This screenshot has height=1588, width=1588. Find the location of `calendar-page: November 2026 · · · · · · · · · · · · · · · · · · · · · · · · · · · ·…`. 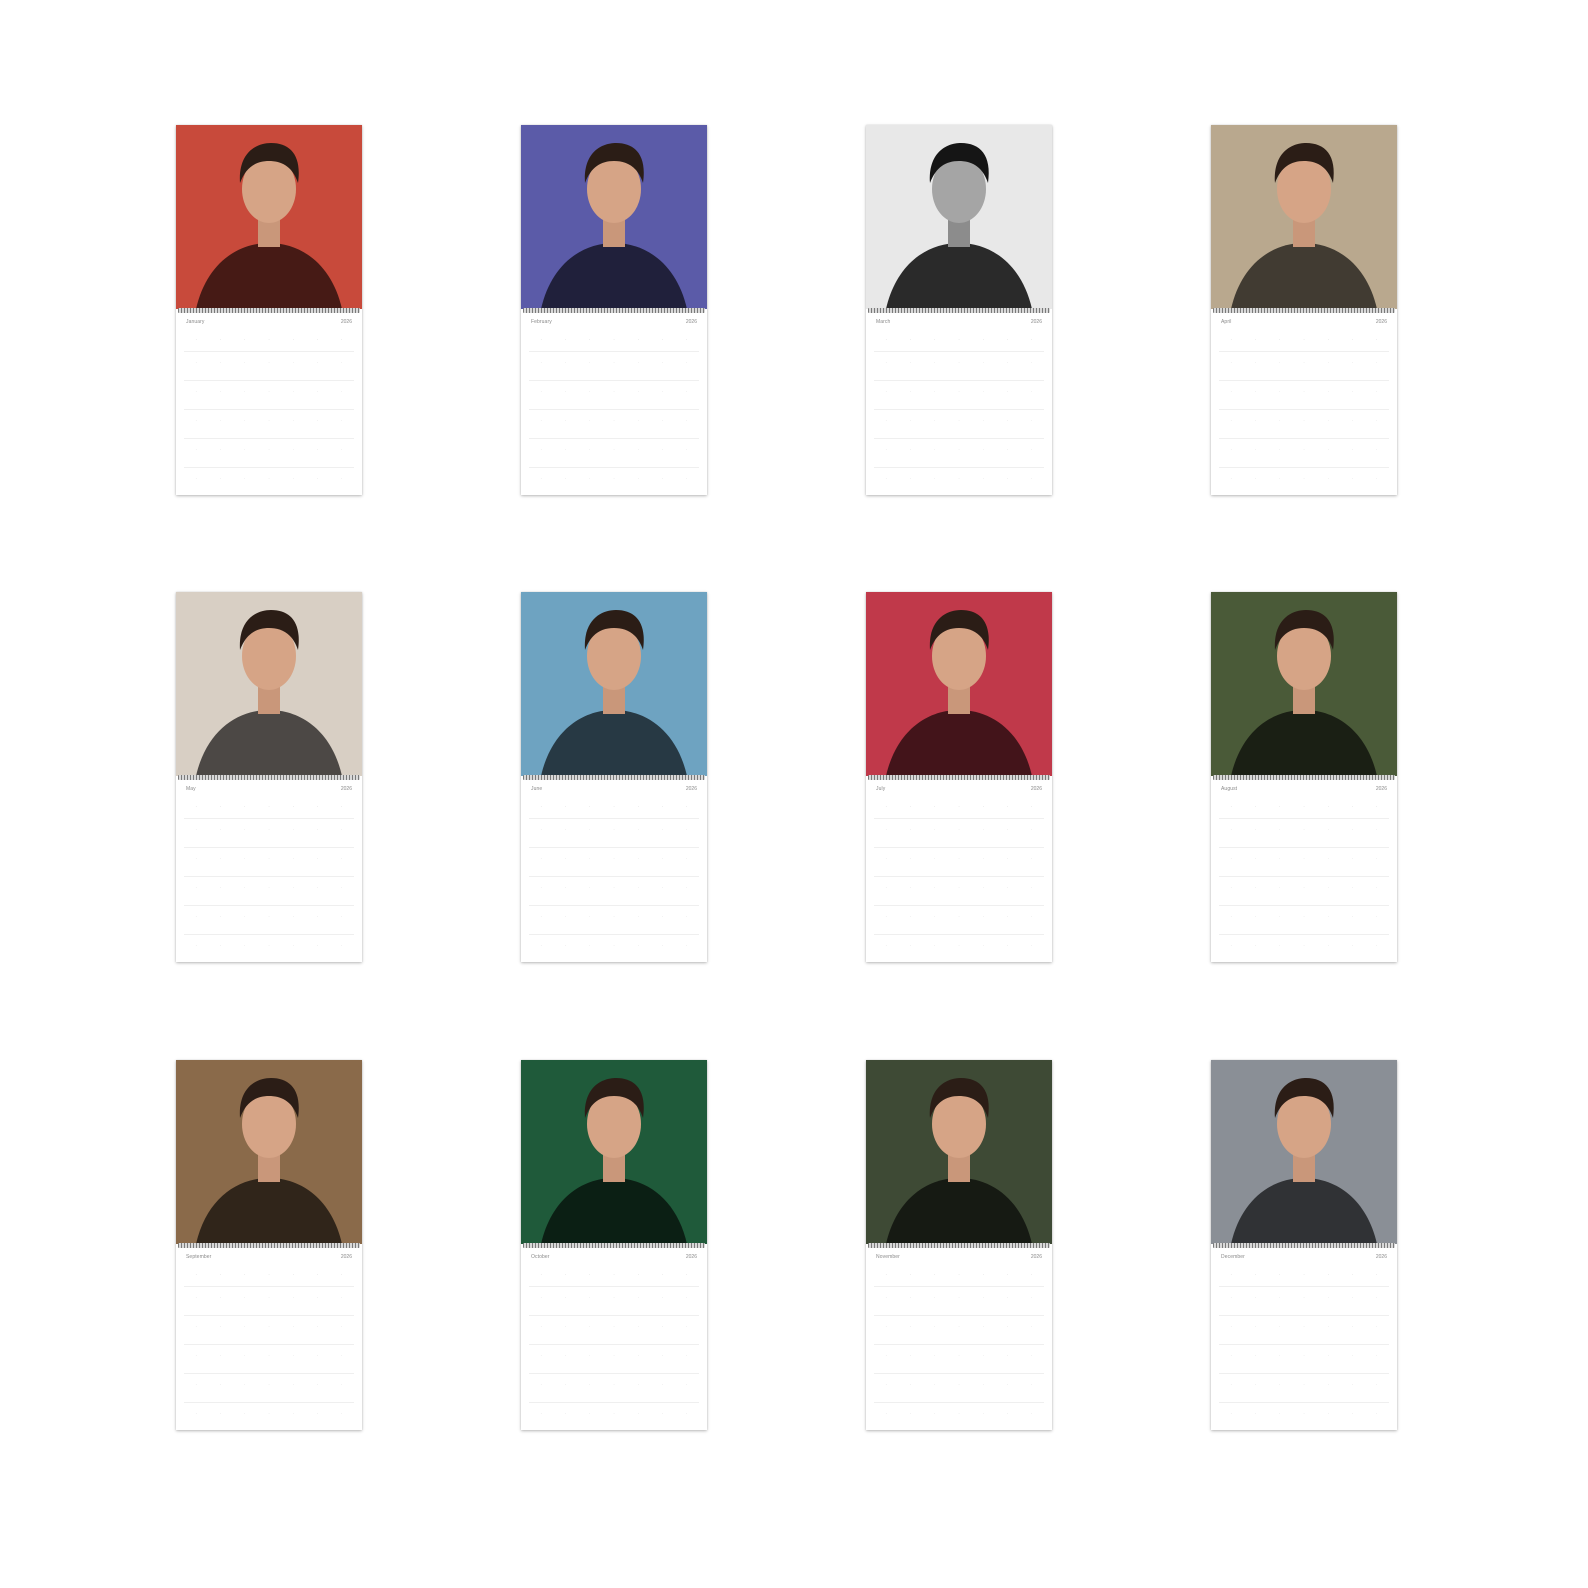

calendar-page: November 2026 · · · · · · · · · · · · · · · · · · · · · · · · · · · ·… is located at coordinates (959, 1245).